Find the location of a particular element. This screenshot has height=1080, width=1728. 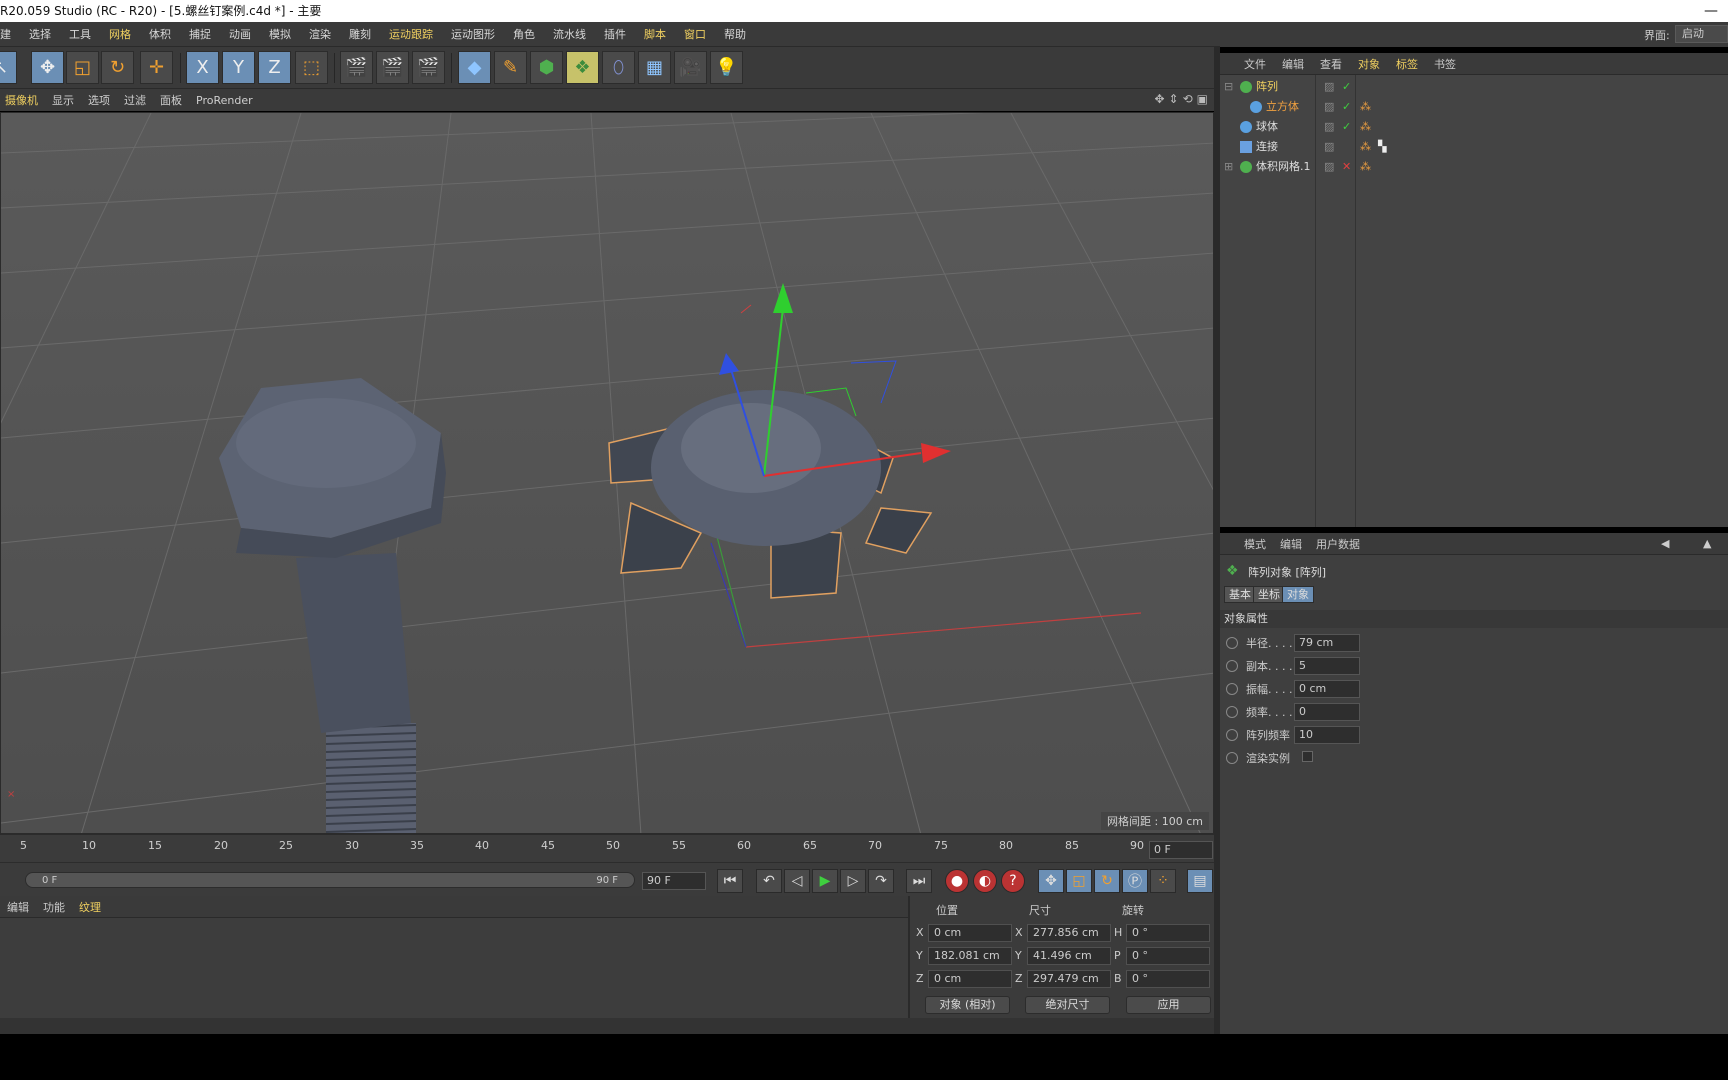

pos-x-field: 0 cm is located at coordinates (970, 933).